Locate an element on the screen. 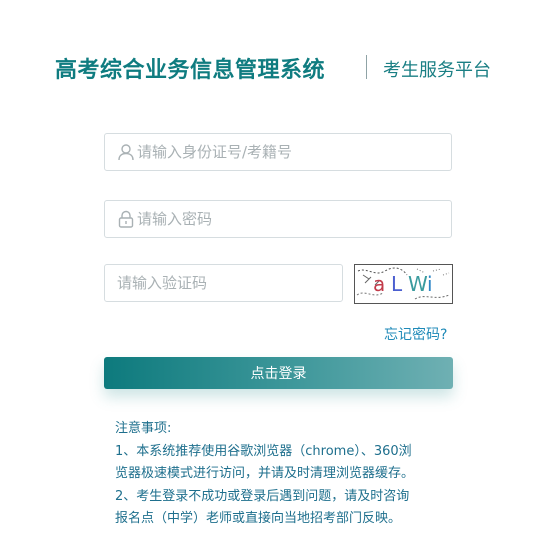 This screenshot has height=548, width=541. captcha-input is located at coordinates (227, 283).